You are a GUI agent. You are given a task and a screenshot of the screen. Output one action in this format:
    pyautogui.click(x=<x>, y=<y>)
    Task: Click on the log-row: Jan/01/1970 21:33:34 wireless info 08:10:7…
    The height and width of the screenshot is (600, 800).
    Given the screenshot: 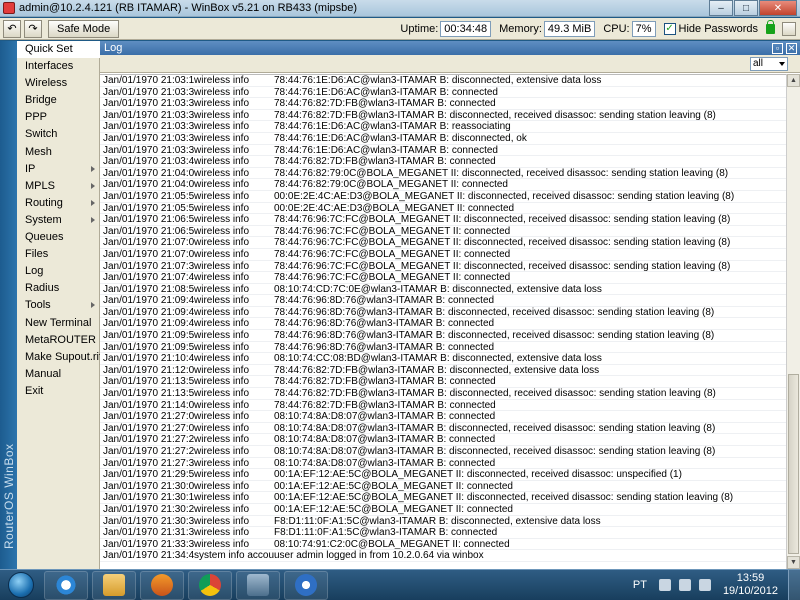 What is the action you would take?
    pyautogui.click(x=443, y=545)
    